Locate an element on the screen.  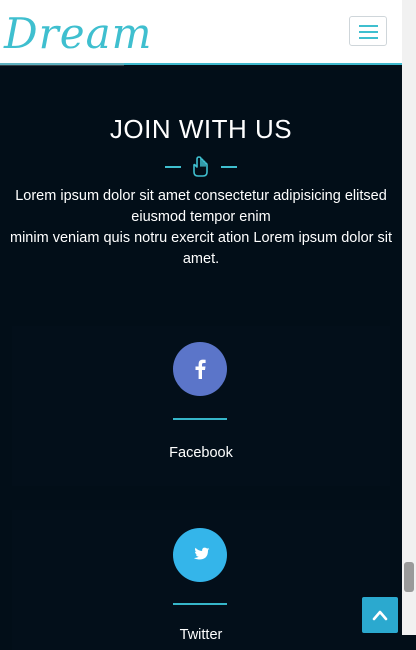
pointing-hand-icon is located at coordinates (200, 166).